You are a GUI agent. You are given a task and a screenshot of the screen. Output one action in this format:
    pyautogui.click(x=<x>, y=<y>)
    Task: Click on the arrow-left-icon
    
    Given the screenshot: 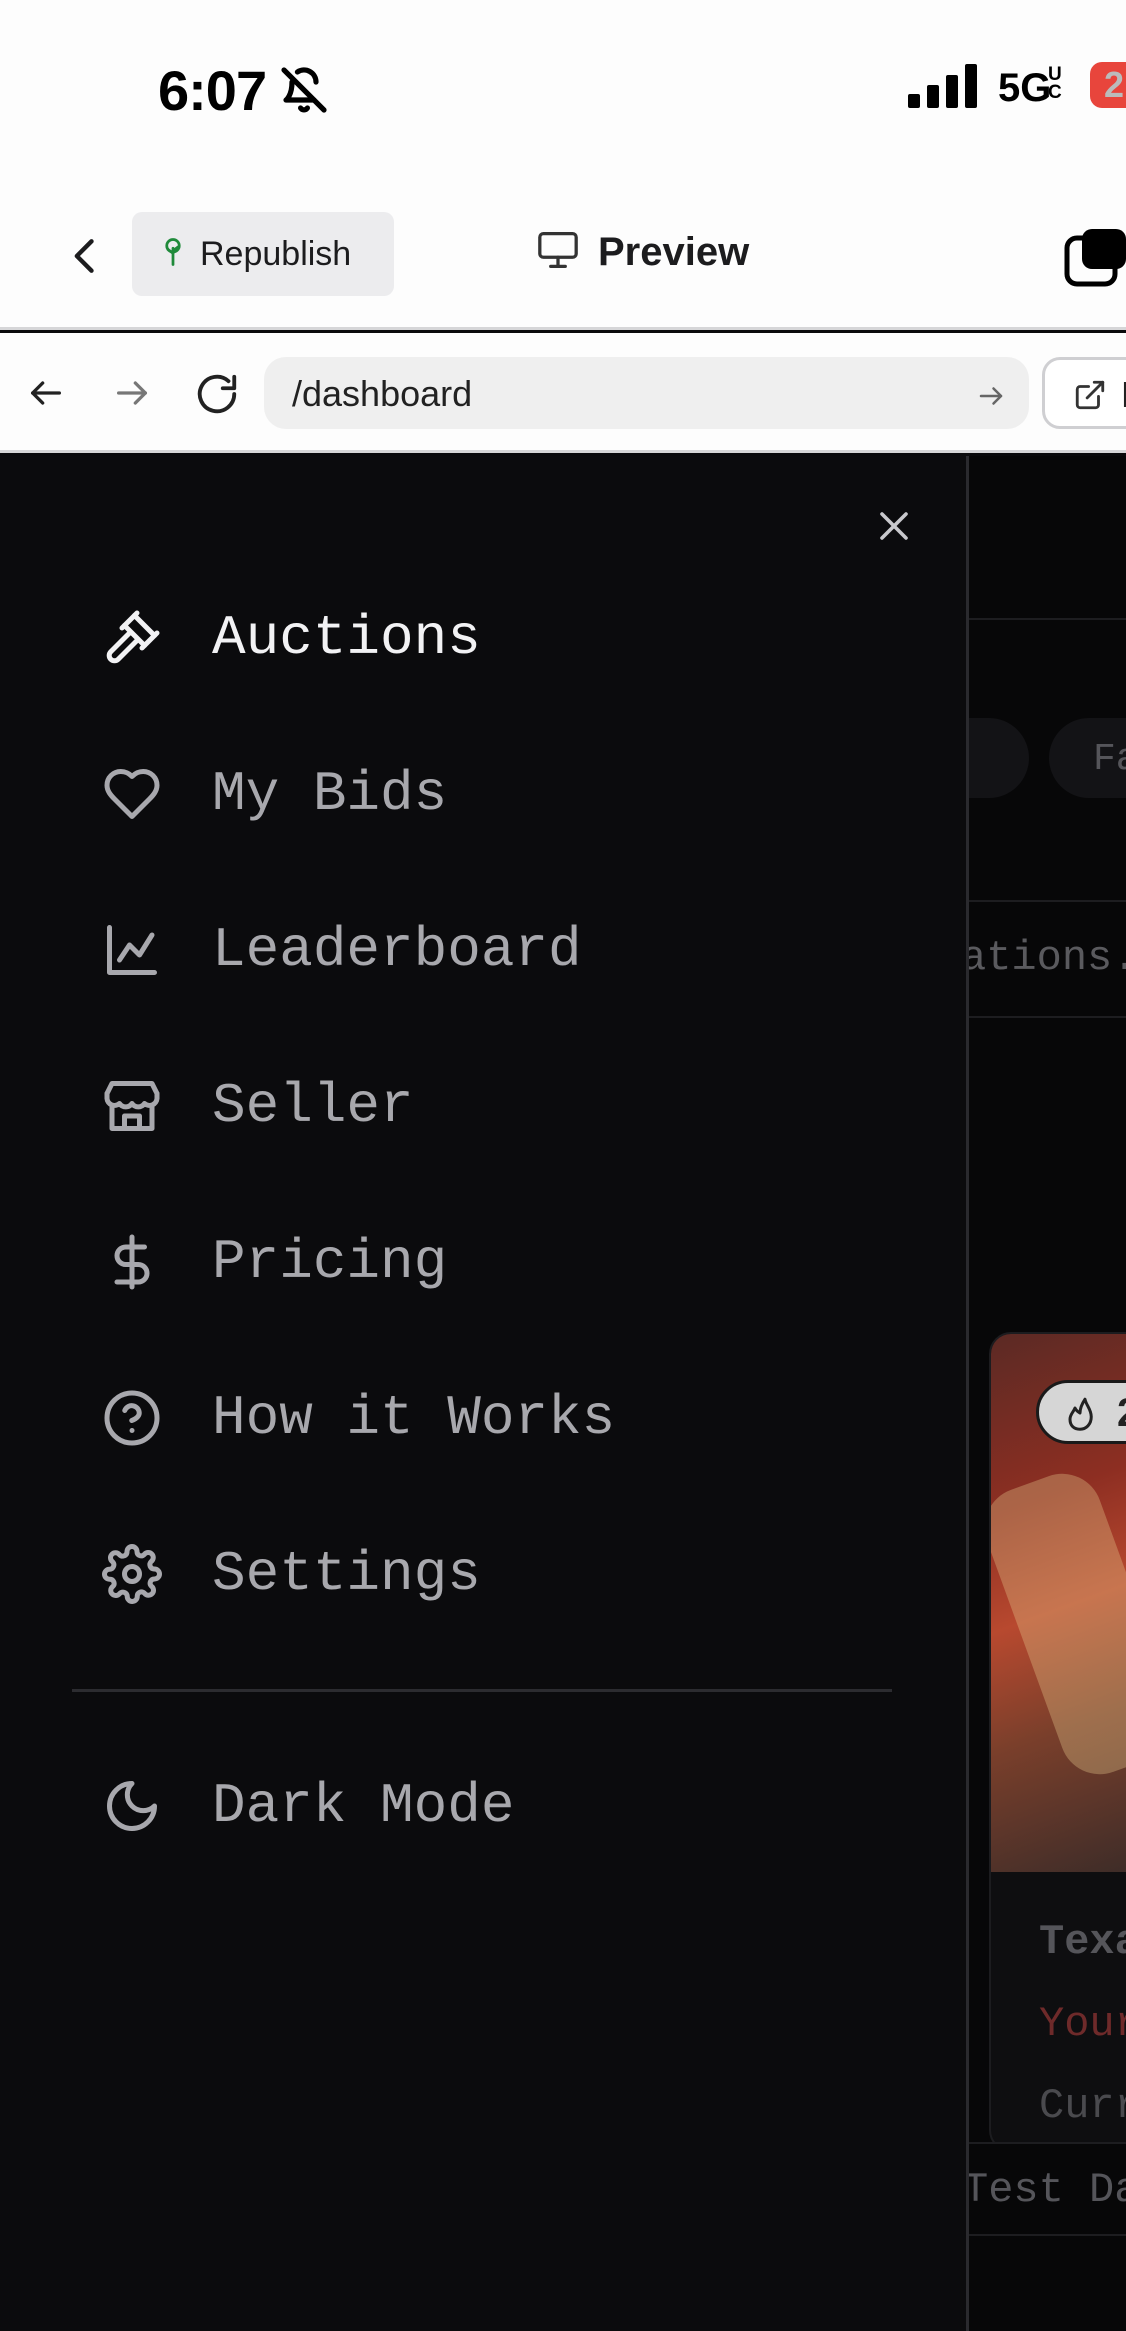 What is the action you would take?
    pyautogui.click(x=46, y=395)
    